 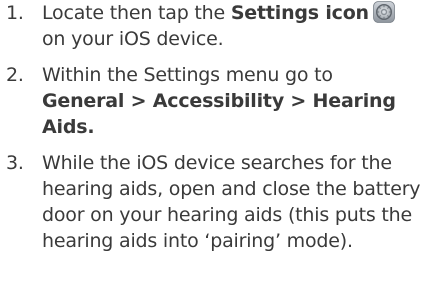 I want to click on step-1-text-after: on your iOS device., so click(x=133, y=39).